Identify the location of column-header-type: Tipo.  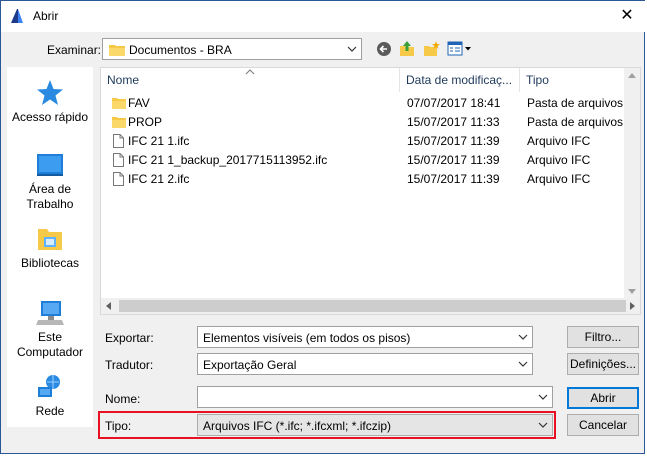
(570, 80).